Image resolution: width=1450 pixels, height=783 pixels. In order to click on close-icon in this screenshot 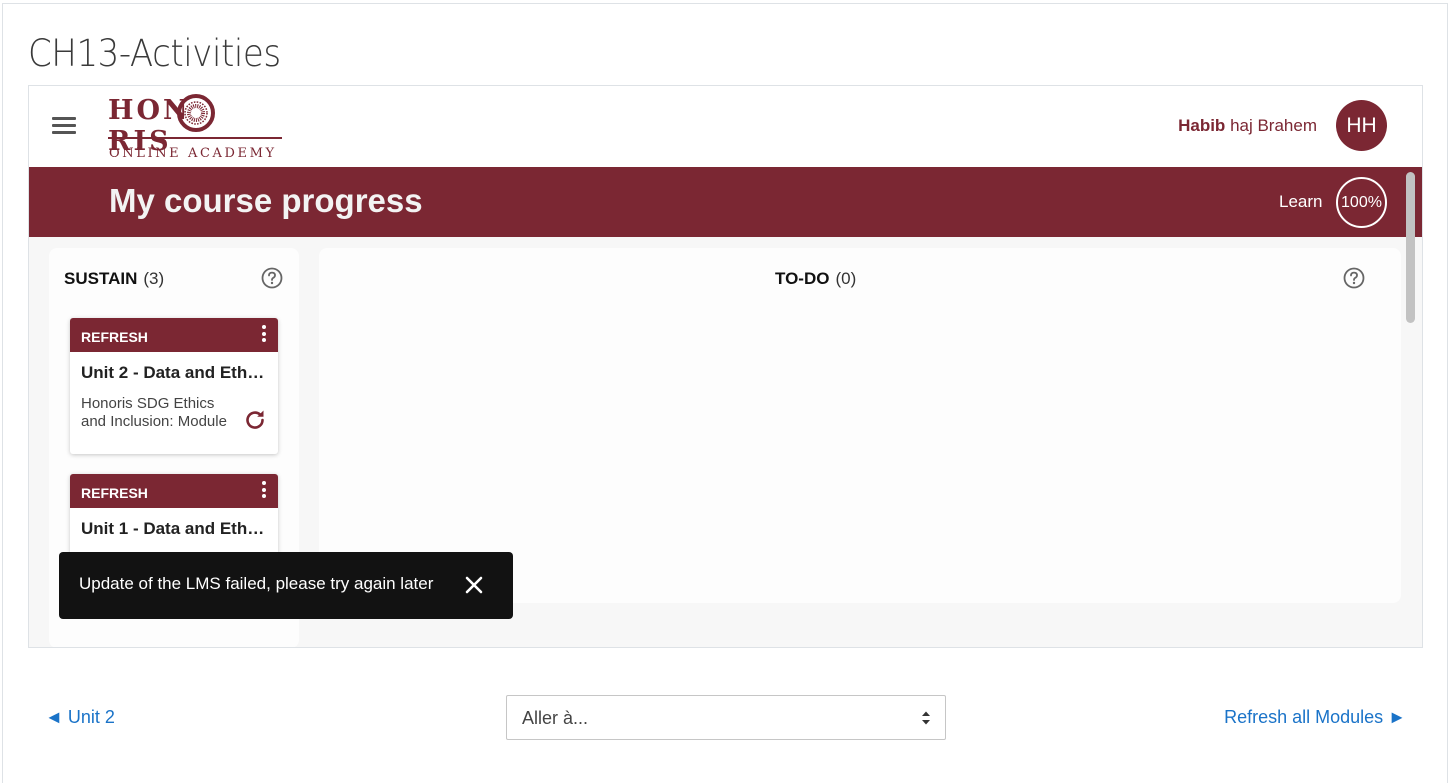, I will do `click(474, 585)`.